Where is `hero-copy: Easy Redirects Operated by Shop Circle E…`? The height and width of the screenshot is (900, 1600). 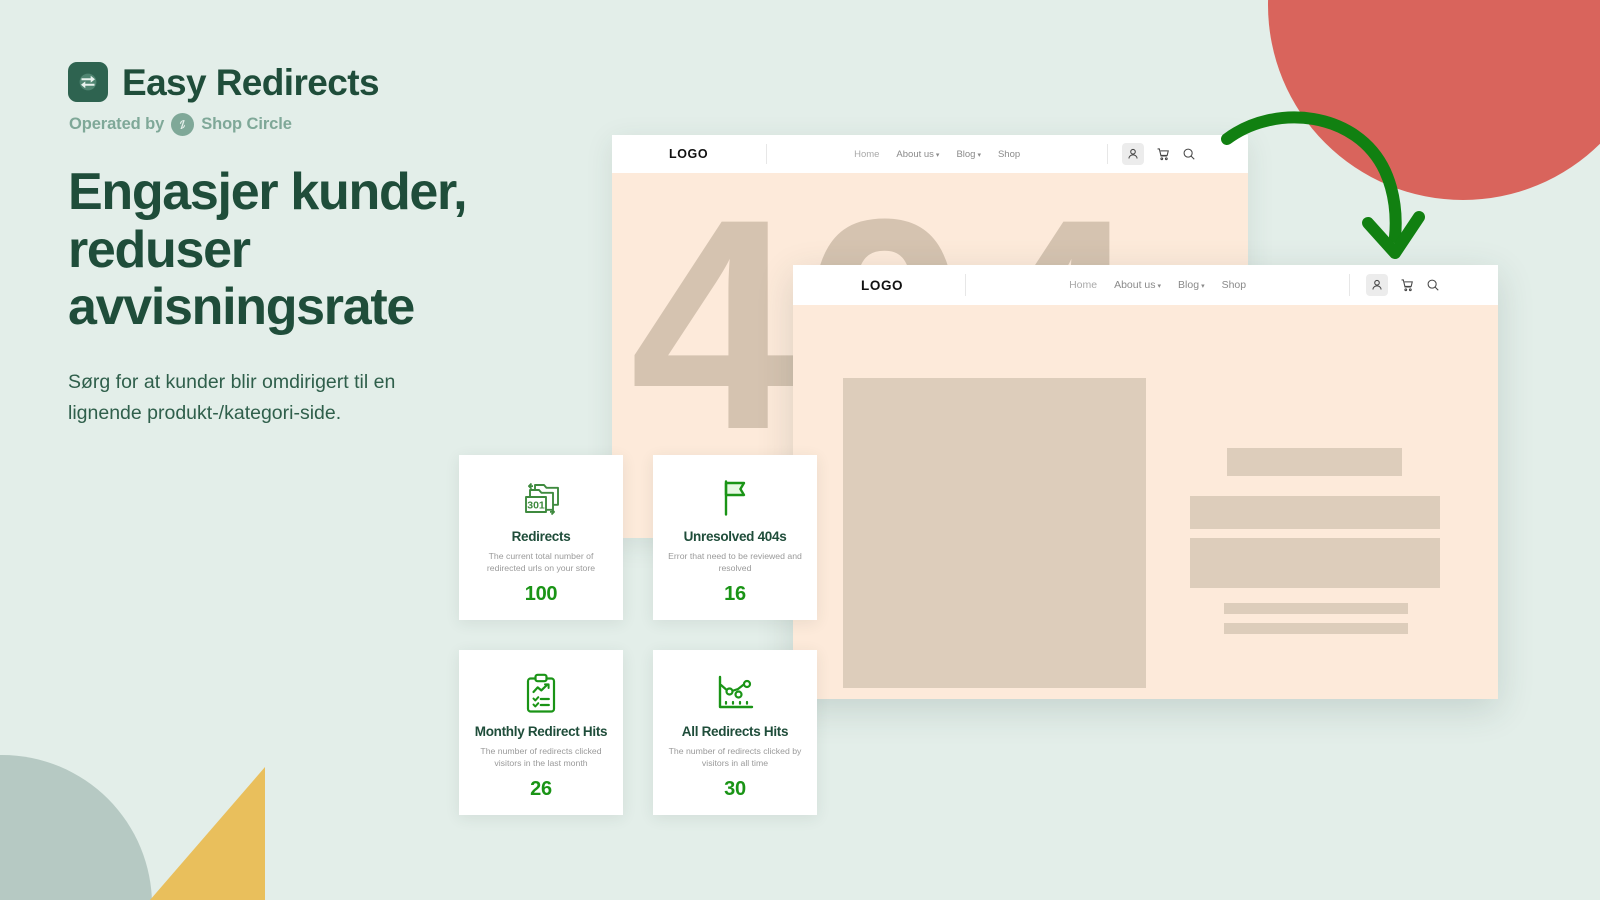 hero-copy: Easy Redirects Operated by Shop Circle E… is located at coordinates (328, 246).